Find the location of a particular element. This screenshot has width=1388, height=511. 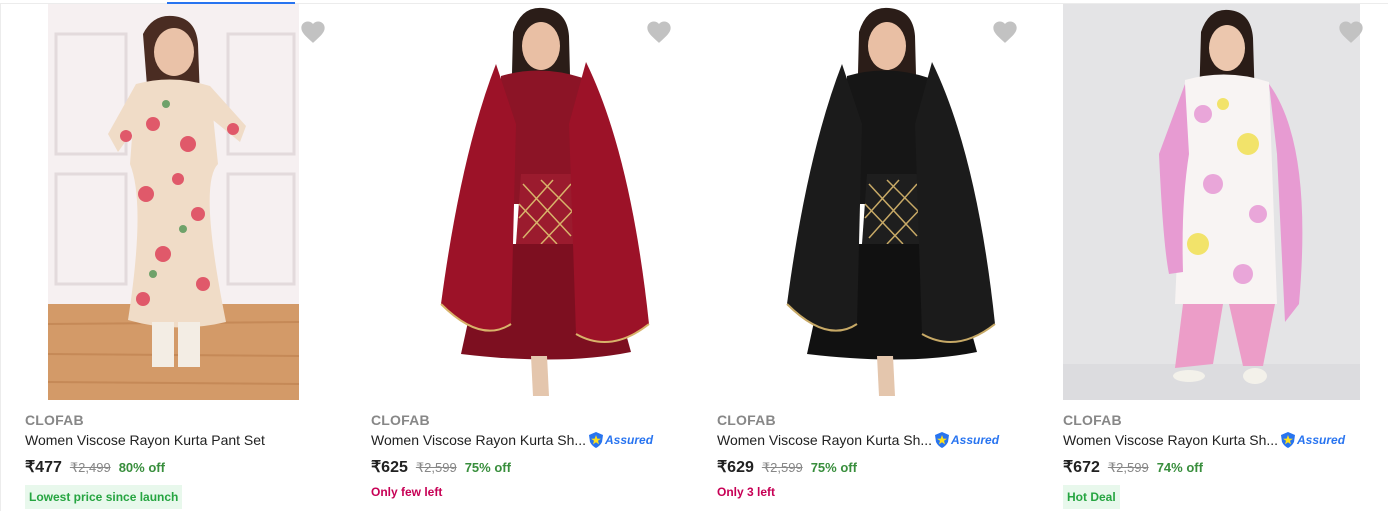

price-row: ₹477 ₹2,499 80% off is located at coordinates (95, 467).